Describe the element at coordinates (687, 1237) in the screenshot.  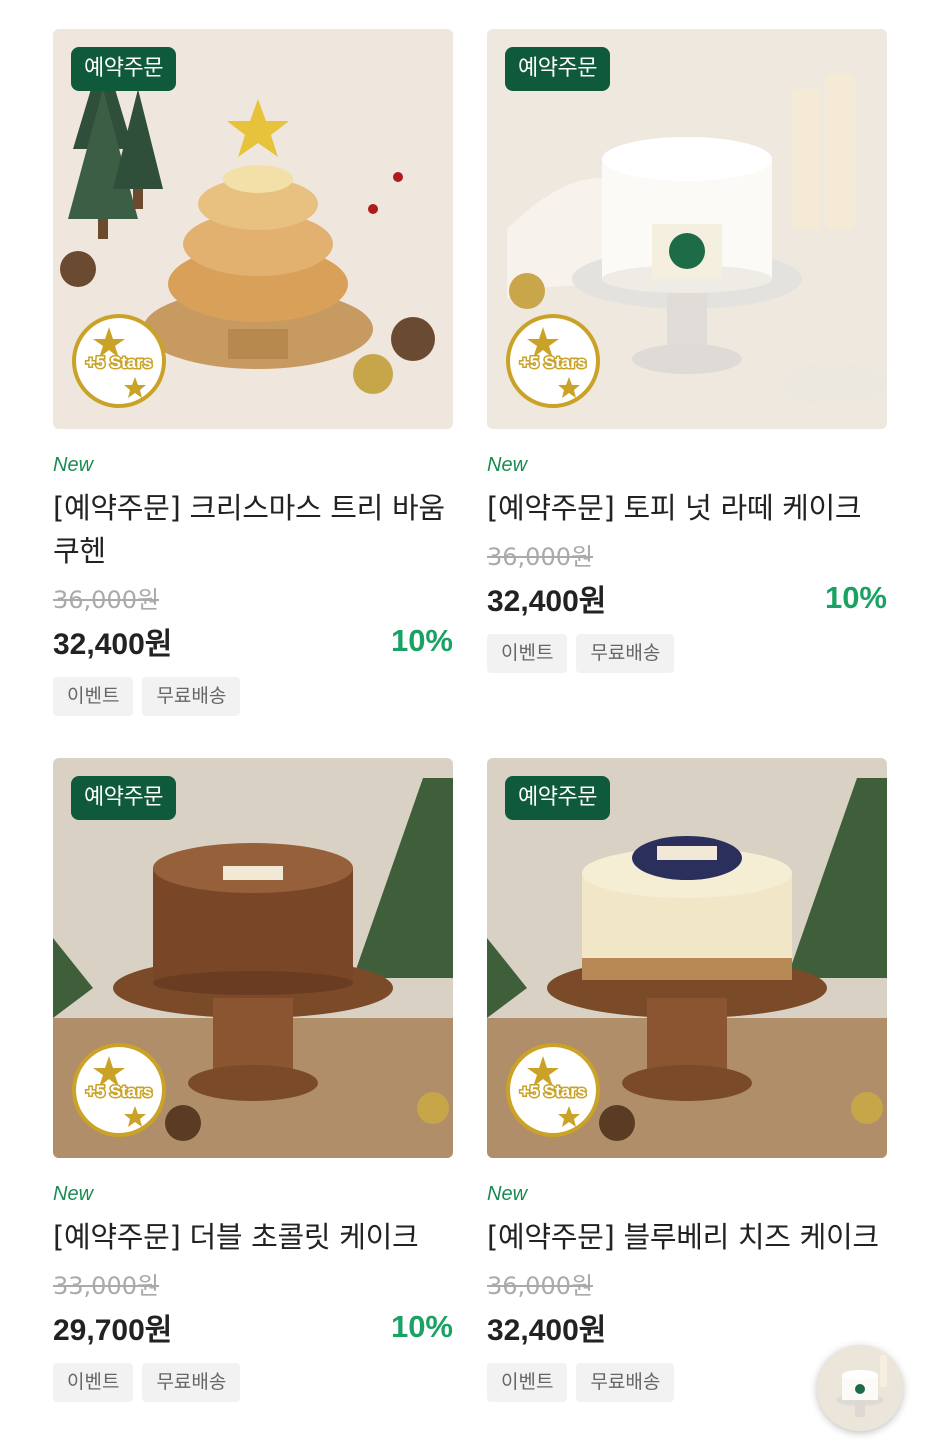
I see `product-name: [예약주문] 블루베리 치즈 케이크` at that location.